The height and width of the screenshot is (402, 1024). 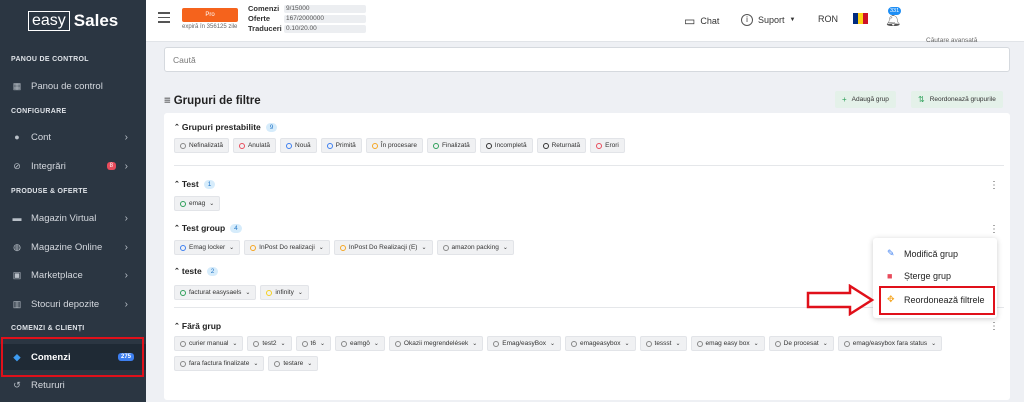 I want to click on filter-chip: Erori, so click(x=607, y=145).